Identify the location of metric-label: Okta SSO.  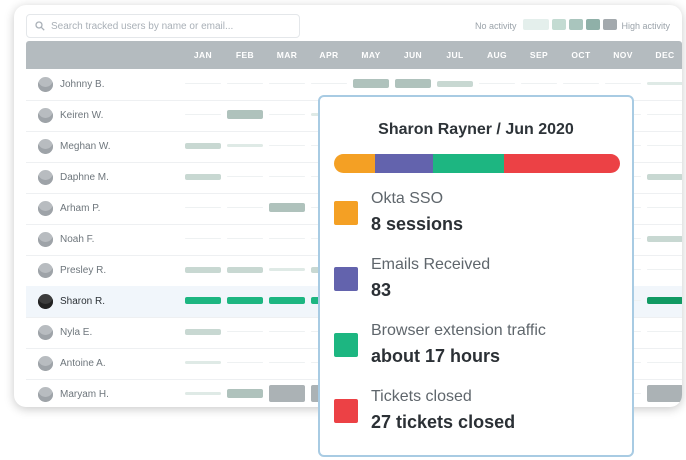
(407, 198).